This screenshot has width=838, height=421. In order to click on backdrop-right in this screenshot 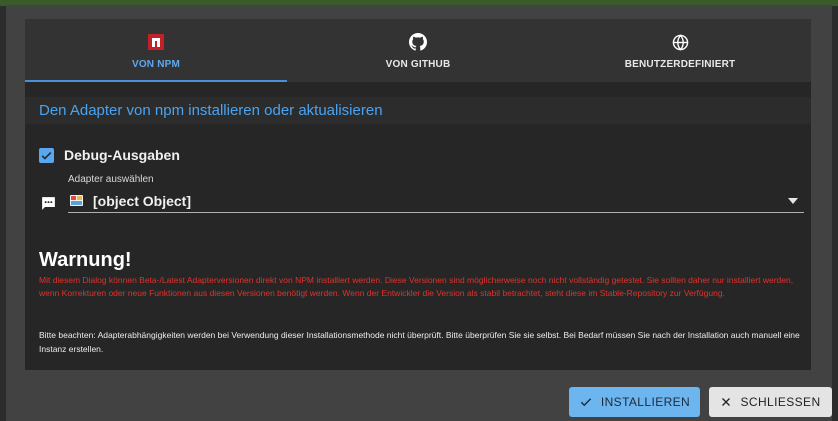, I will do `click(835, 213)`.